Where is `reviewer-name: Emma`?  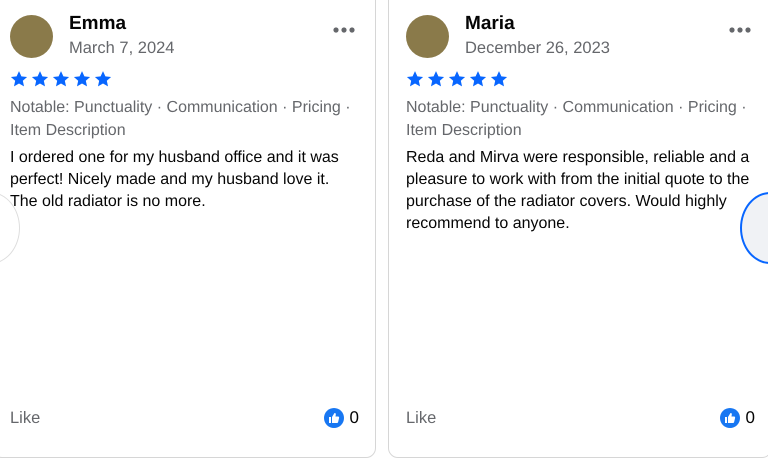
reviewer-name: Emma is located at coordinates (98, 24).